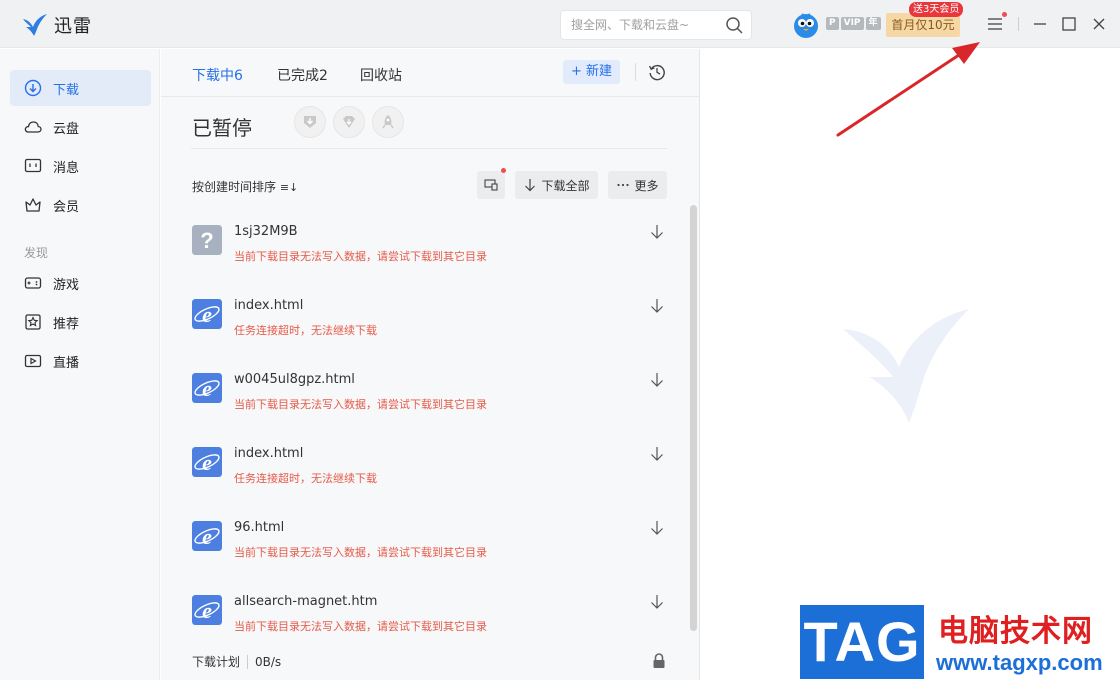 The height and width of the screenshot is (680, 1120). Describe the element at coordinates (936, 9) in the screenshot. I see `promo-tag: 送3天会员` at that location.